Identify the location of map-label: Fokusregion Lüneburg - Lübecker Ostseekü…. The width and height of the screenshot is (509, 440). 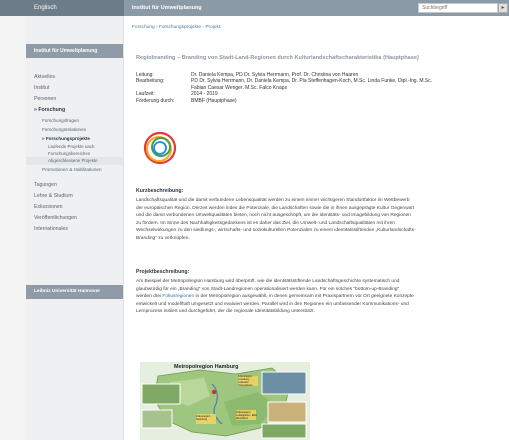
(245, 381).